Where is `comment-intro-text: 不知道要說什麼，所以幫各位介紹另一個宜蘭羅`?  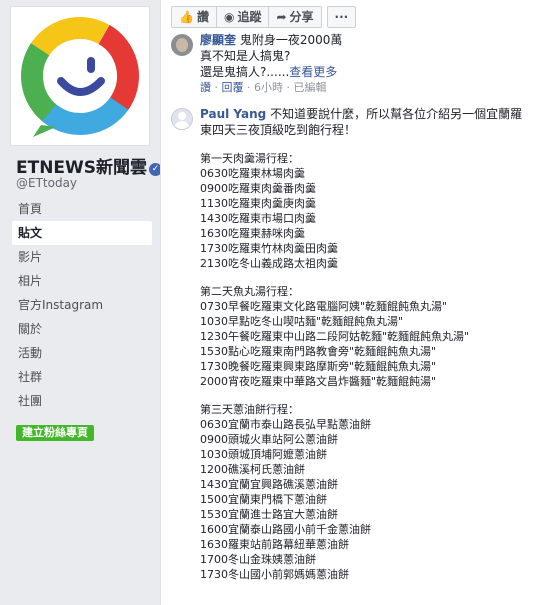
comment-intro-text: 不知道要說什麼，所以幫各位介紹另一個宜蘭羅 is located at coordinates (396, 114).